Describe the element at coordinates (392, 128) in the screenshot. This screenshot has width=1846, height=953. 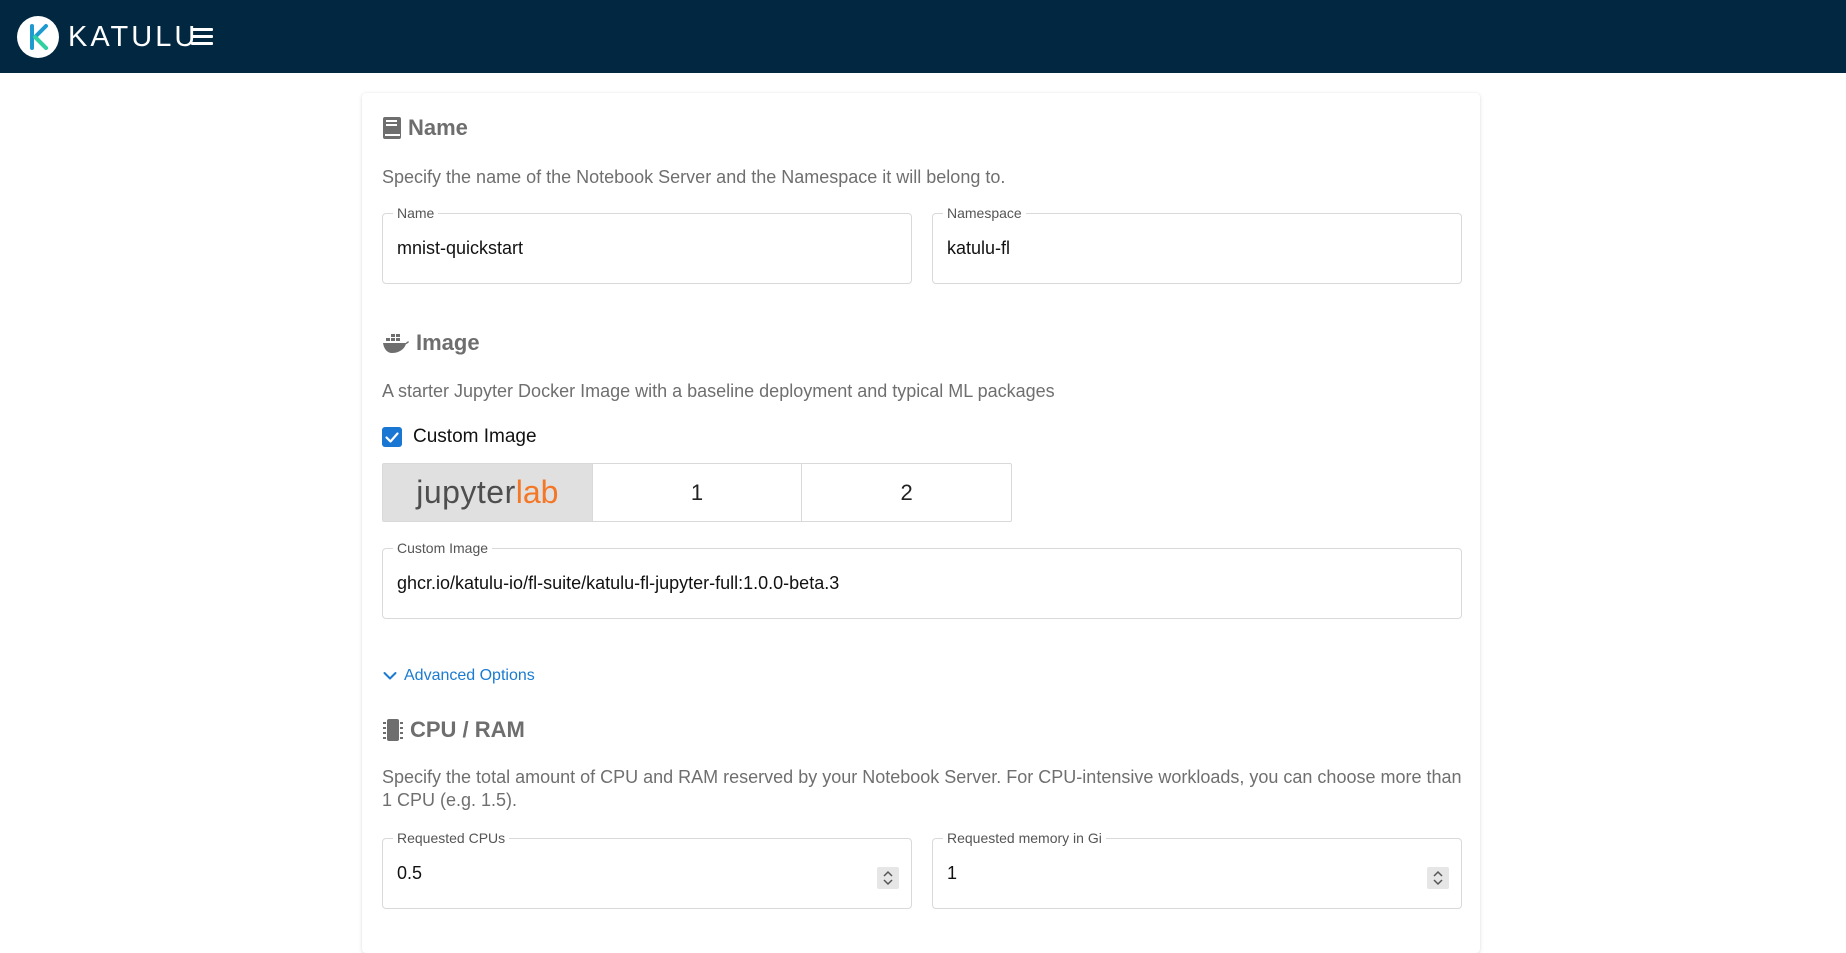
I see `book-icon` at that location.